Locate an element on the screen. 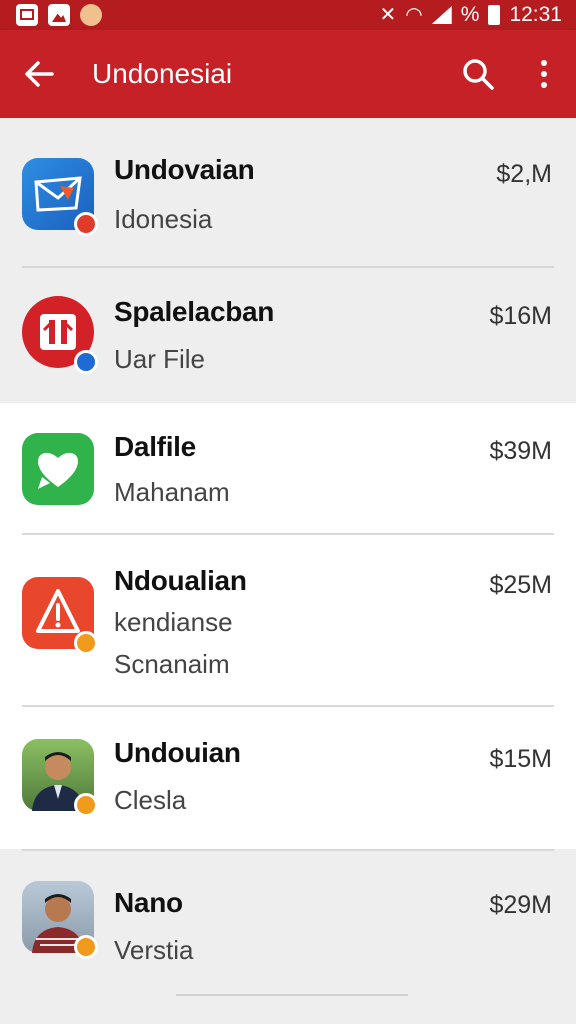 Image resolution: width=576 pixels, height=1024 pixels. clock: 12:31 is located at coordinates (535, 14).